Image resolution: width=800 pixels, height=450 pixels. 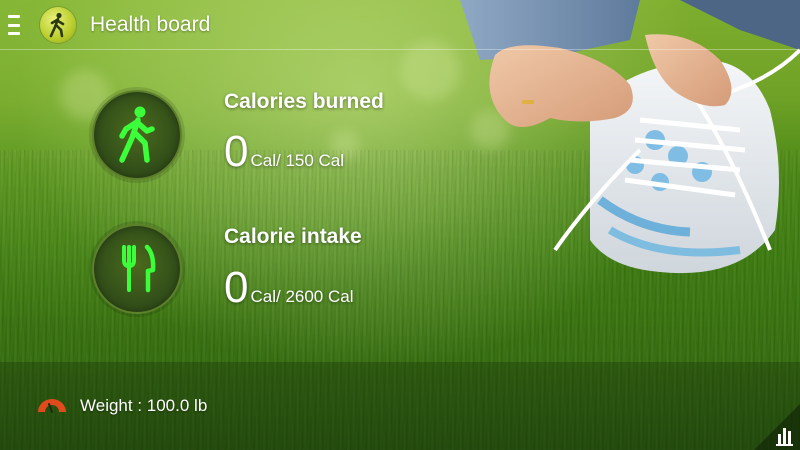 I want to click on weight-row: Weight : 100.0 lb, so click(x=121, y=406).